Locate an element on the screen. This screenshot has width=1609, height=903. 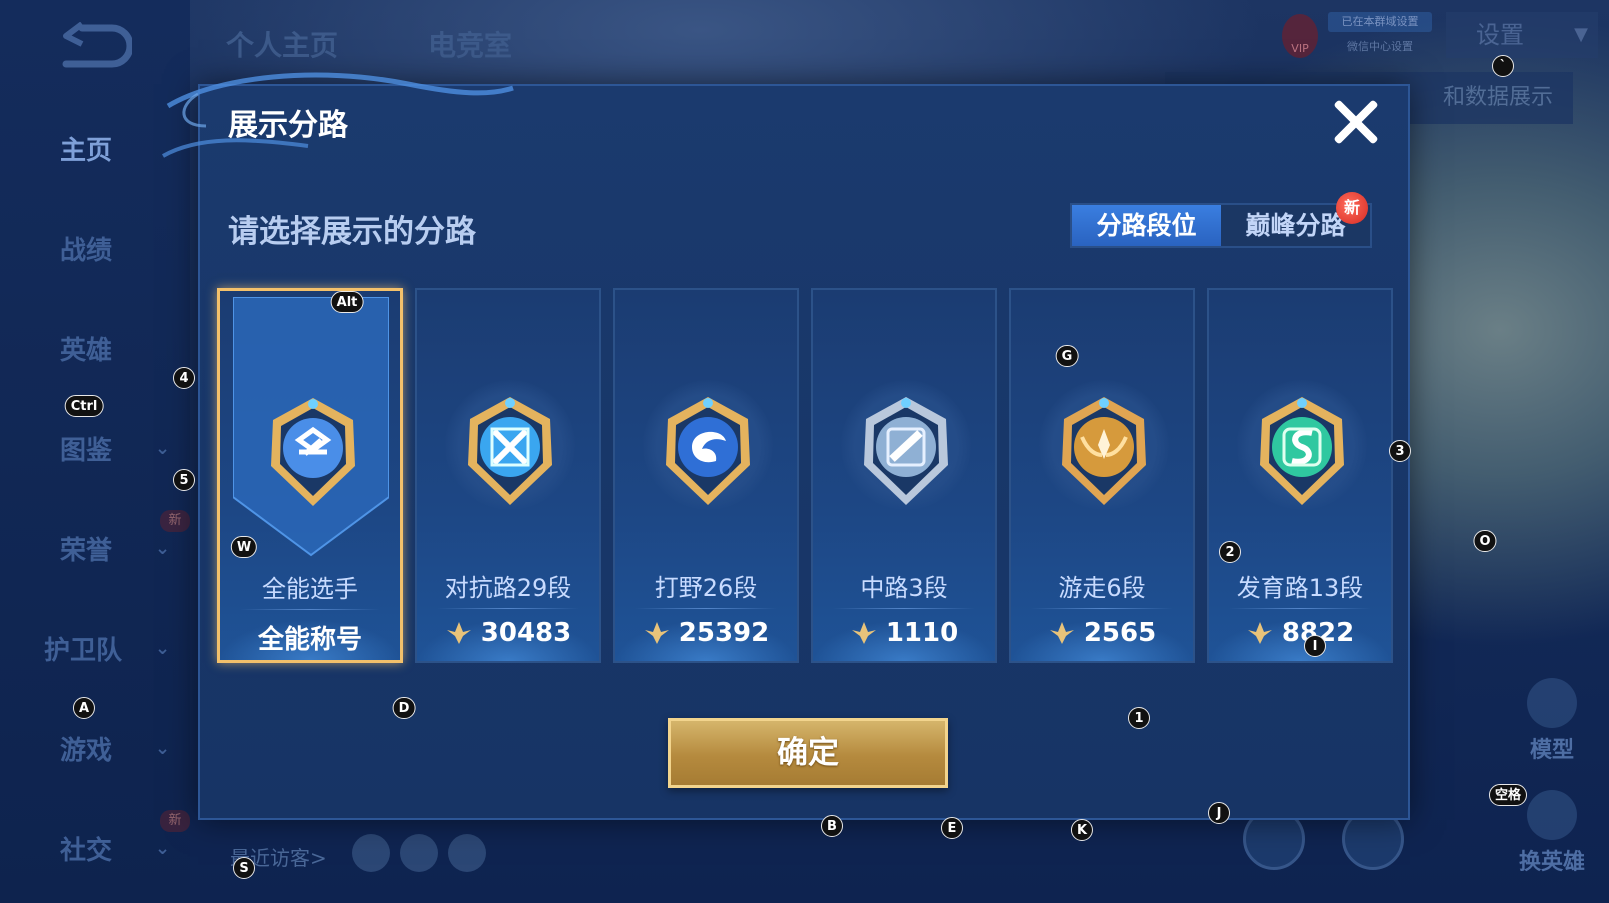
sidebar-item-label: 荣誉 is located at coordinates (86, 550).